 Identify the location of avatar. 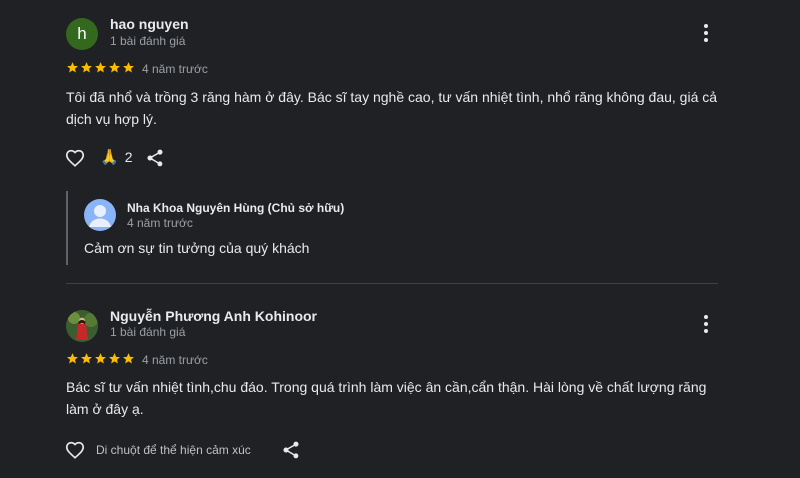
(82, 326).